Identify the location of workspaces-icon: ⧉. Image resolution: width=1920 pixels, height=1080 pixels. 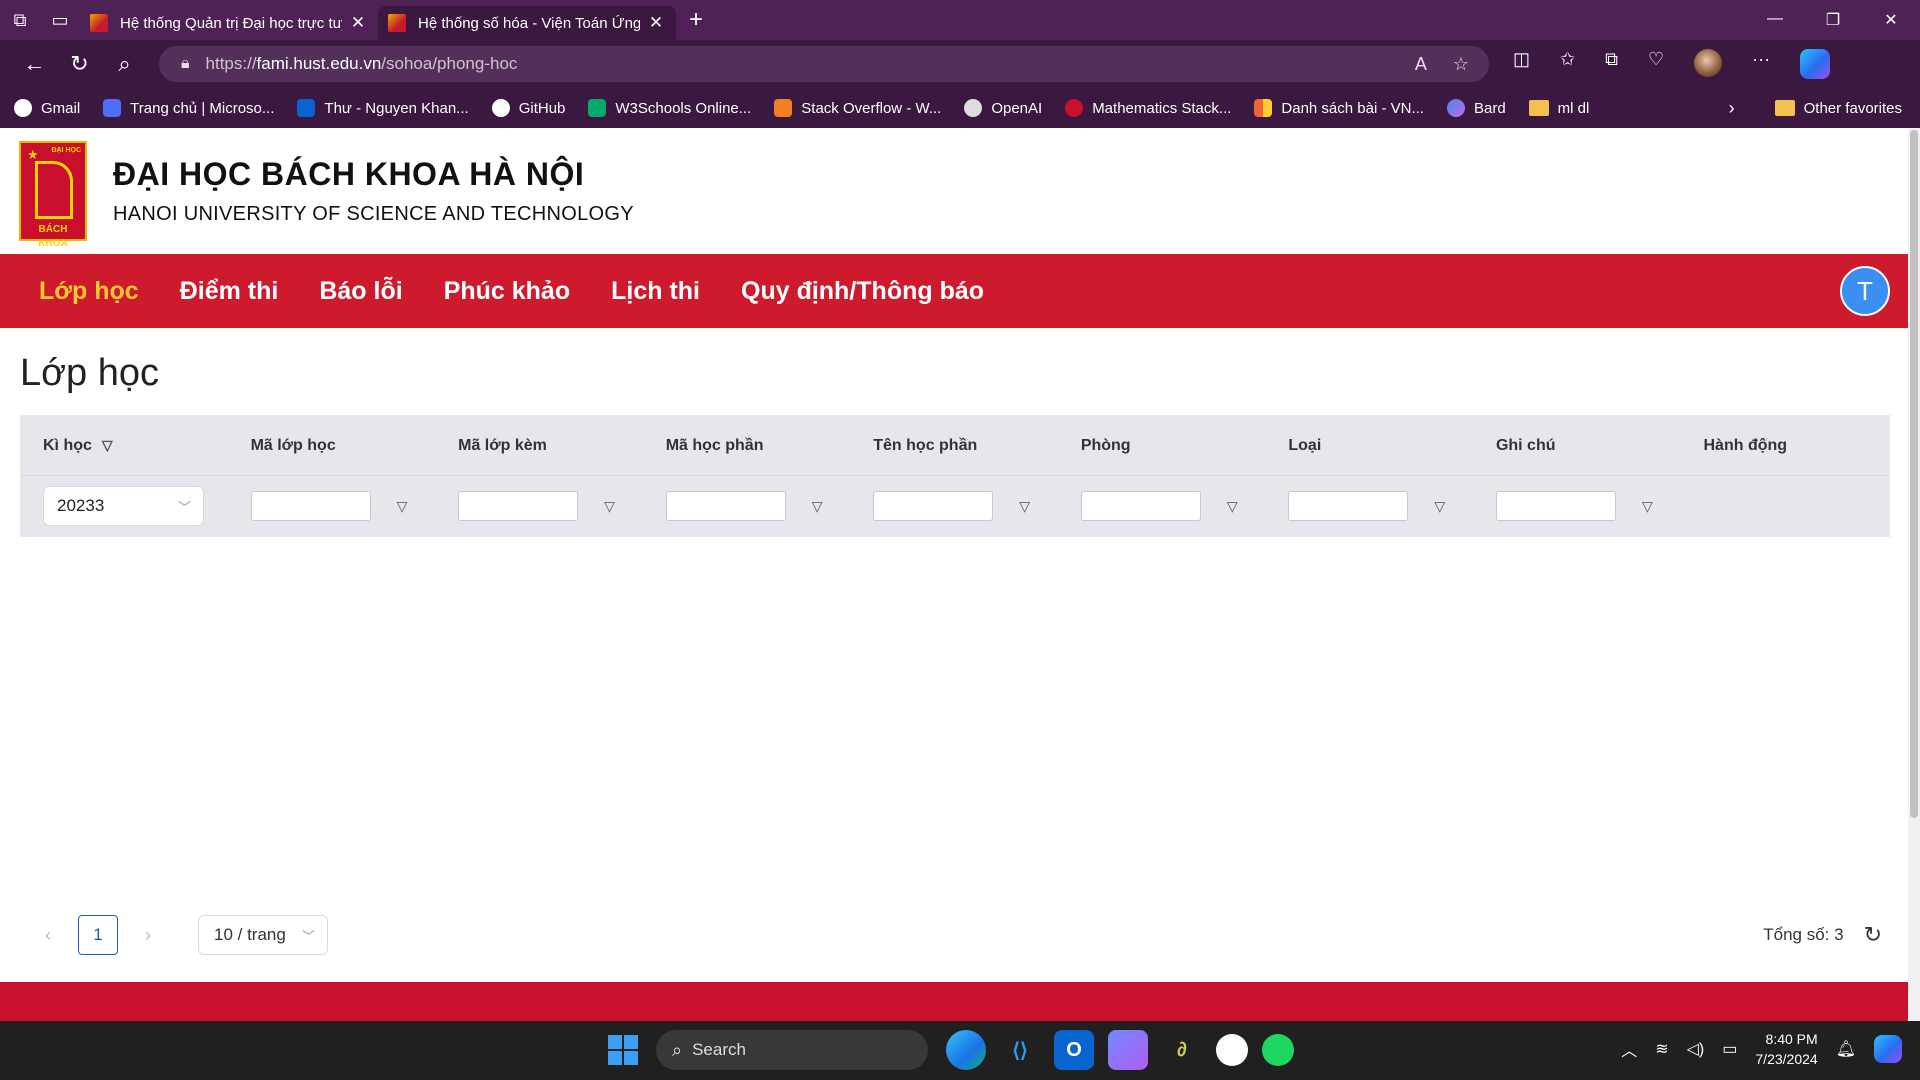
(20, 20).